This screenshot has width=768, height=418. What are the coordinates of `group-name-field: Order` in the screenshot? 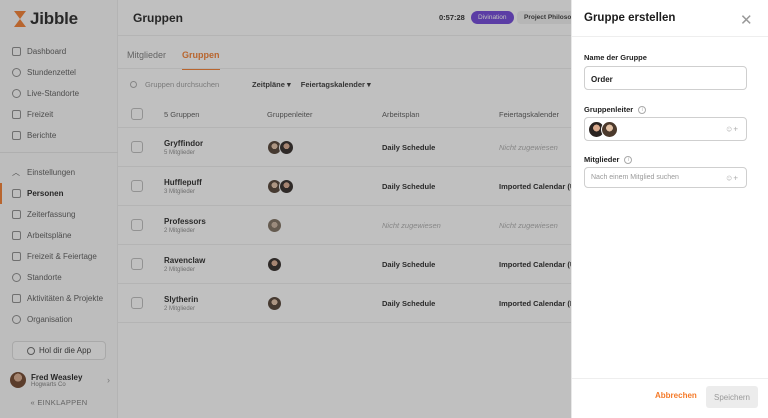 It's located at (665, 78).